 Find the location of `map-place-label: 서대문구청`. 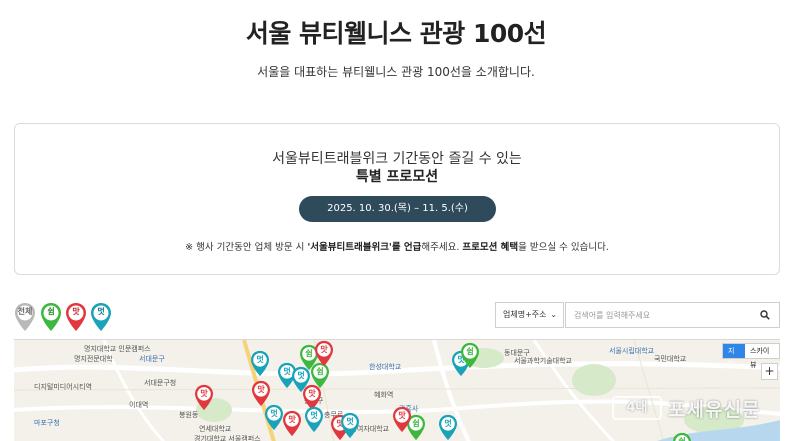

map-place-label: 서대문구청 is located at coordinates (160, 383).